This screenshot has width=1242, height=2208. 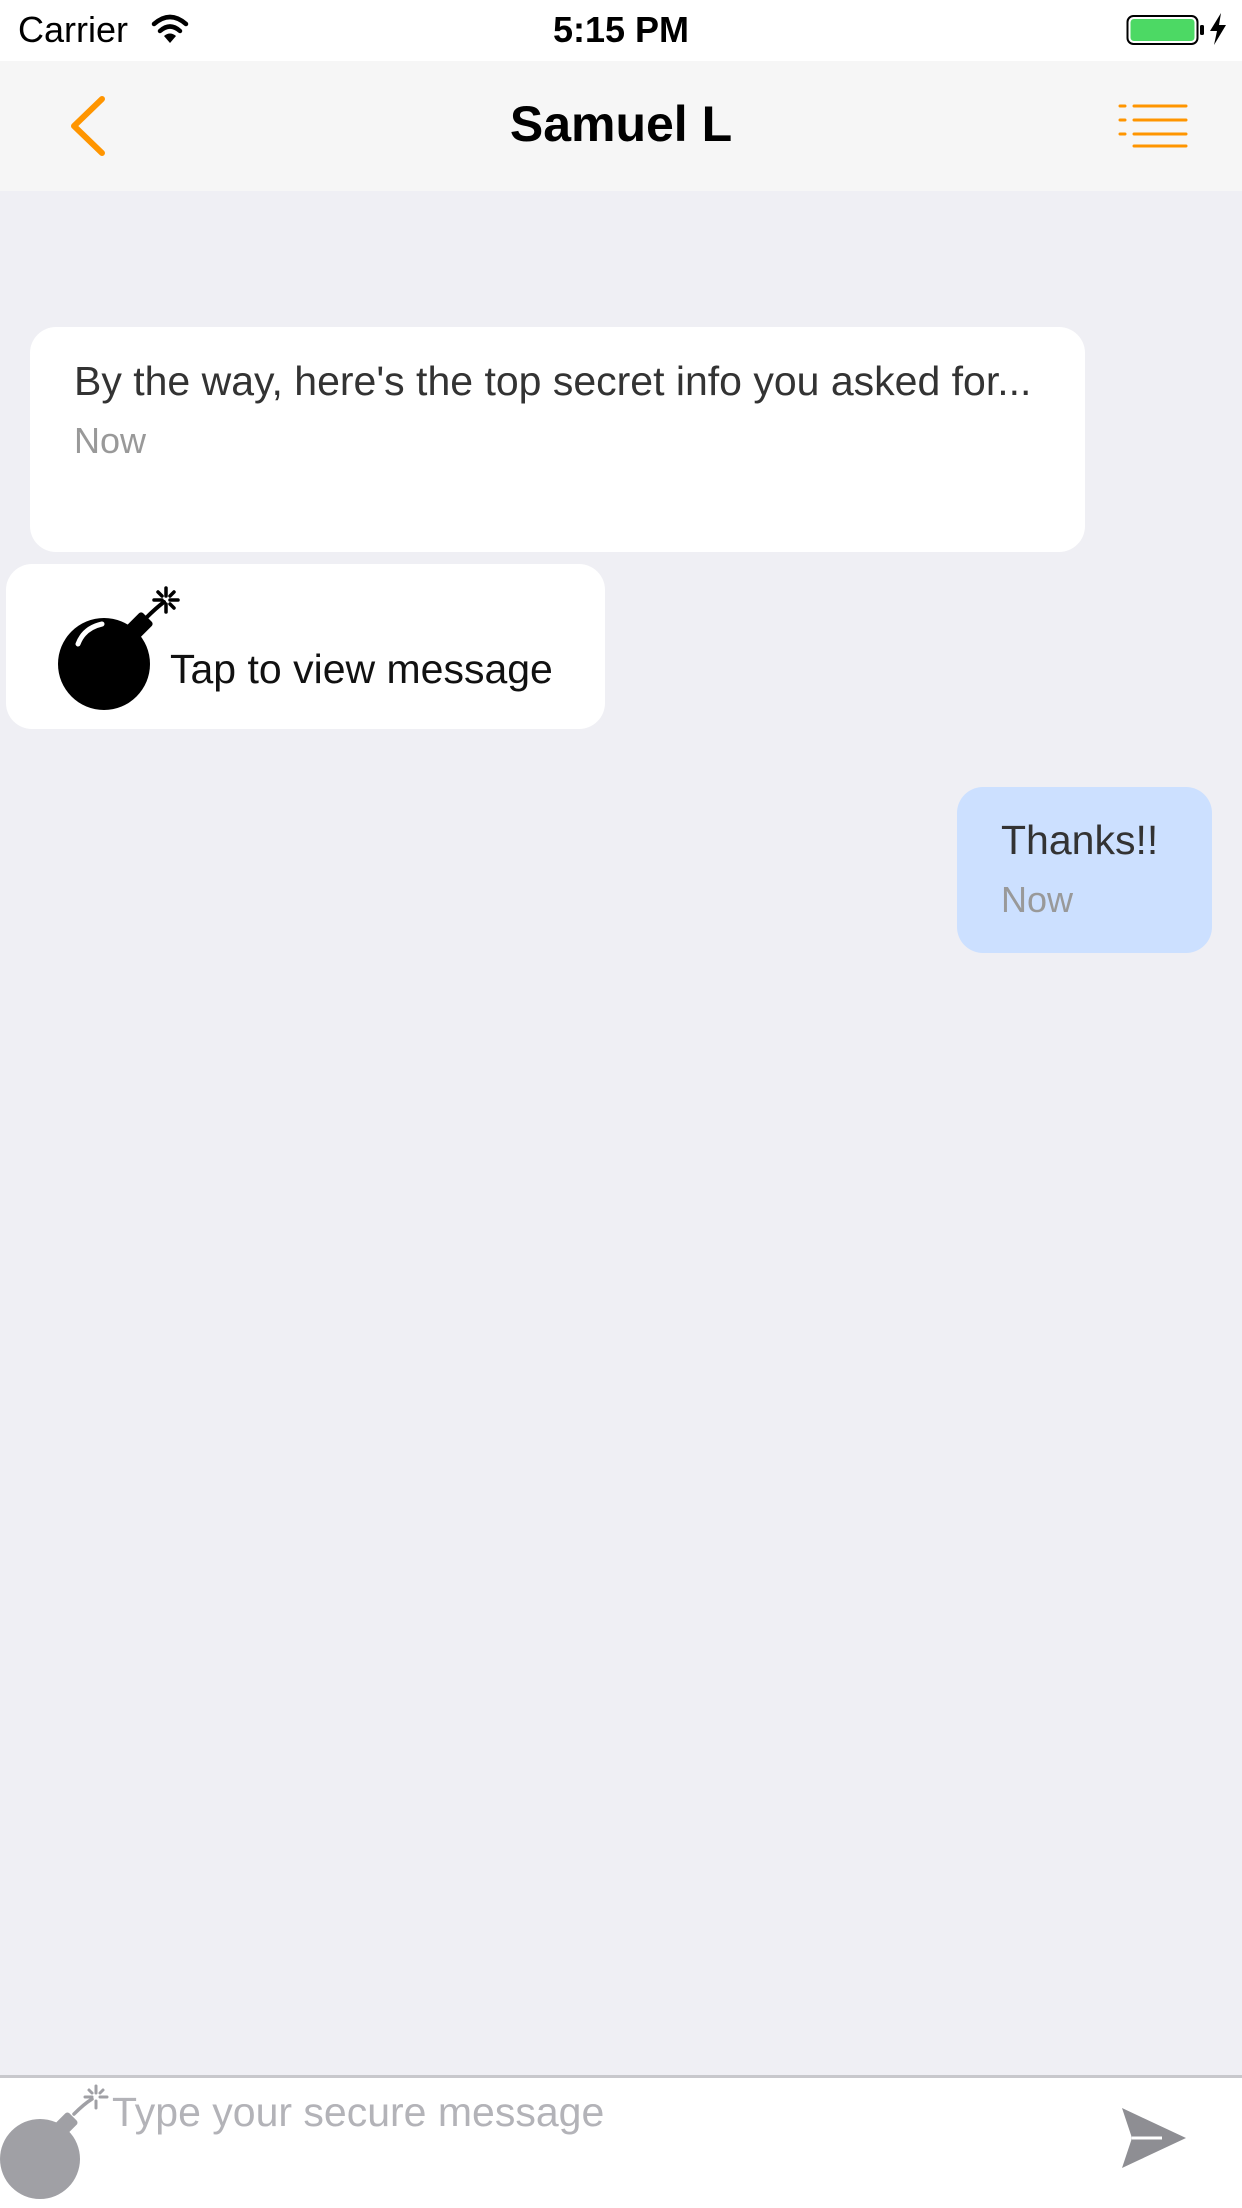 I want to click on send-icon, so click(x=1154, y=2138).